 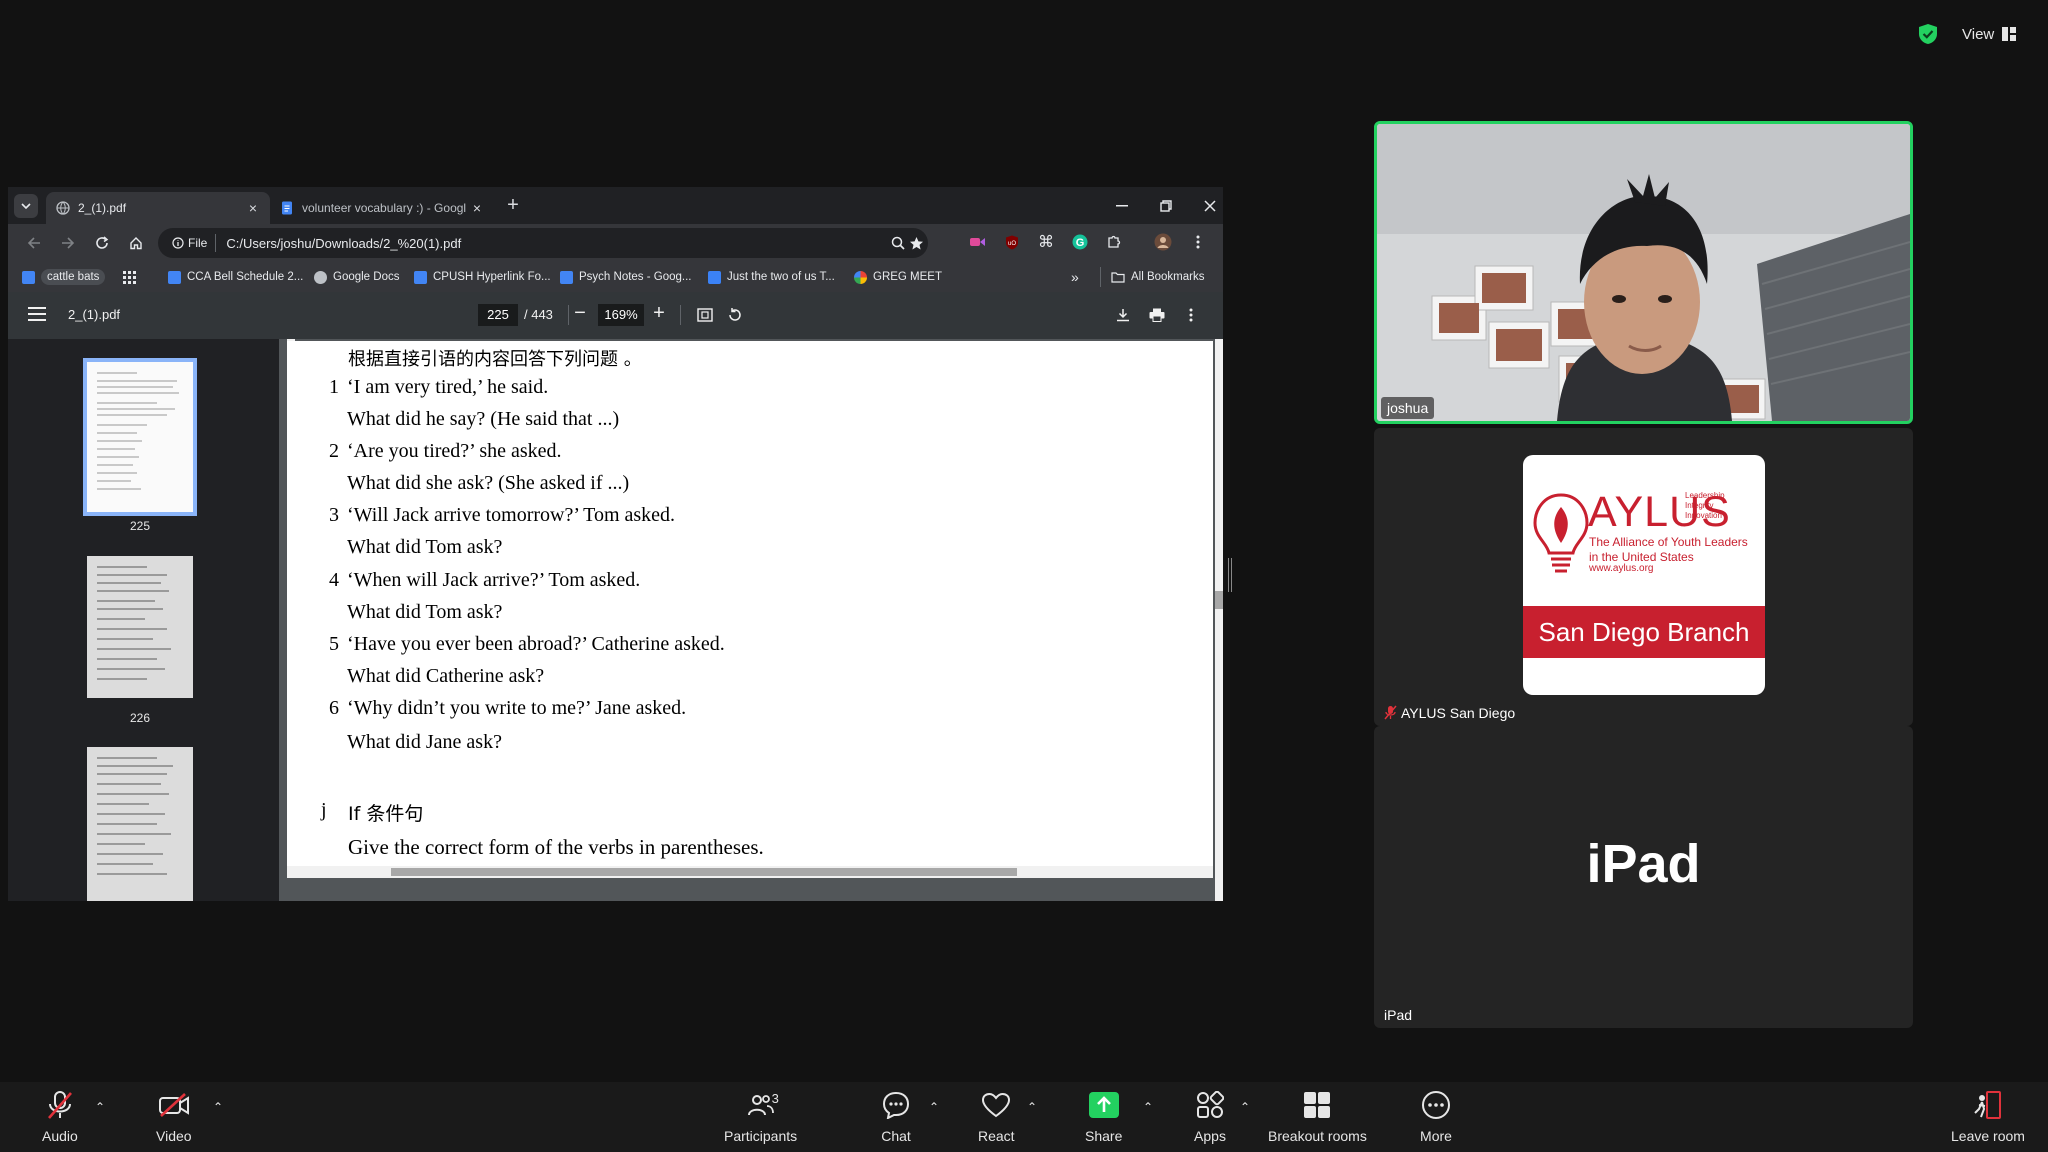 What do you see at coordinates (1317, 1105) in the screenshot?
I see `breakout-rooms-icon` at bounding box center [1317, 1105].